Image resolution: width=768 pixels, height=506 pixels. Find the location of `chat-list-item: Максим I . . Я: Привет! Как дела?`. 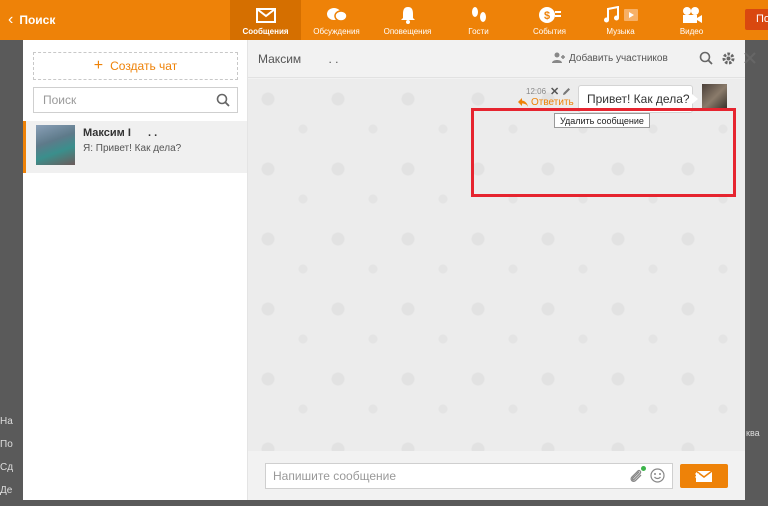

chat-list-item: Максим I . . Я: Привет! Как дела? is located at coordinates (135, 147).